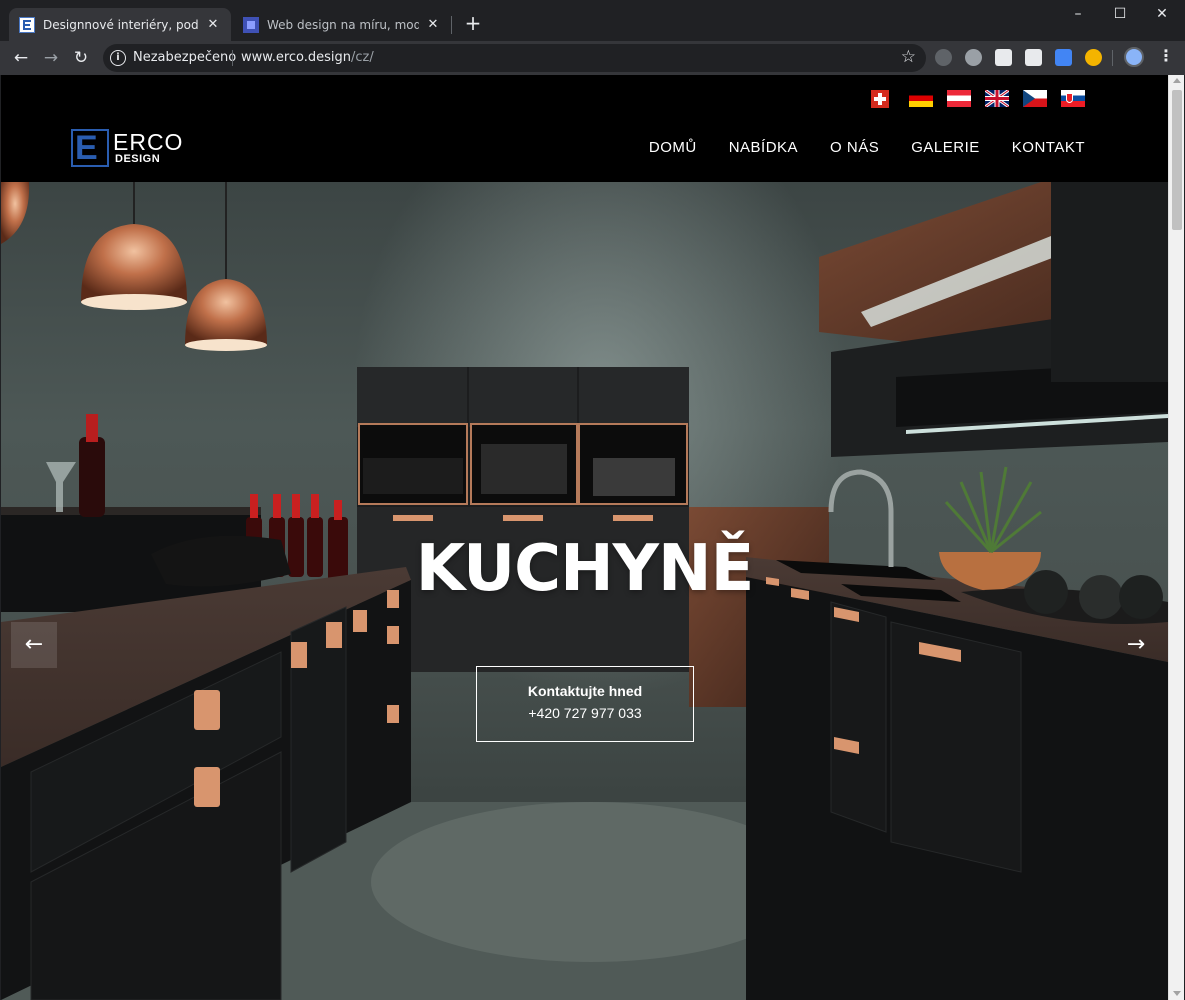 The width and height of the screenshot is (1185, 1000). I want to click on tab-title: Web design na míru, moderní, re, so click(343, 24).